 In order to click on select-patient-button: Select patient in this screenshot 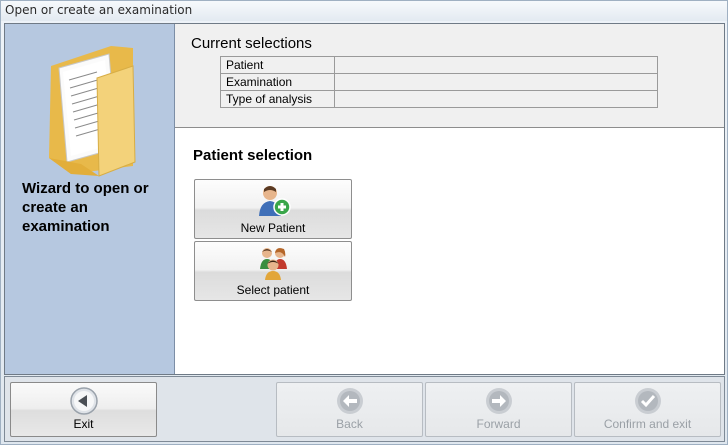, I will do `click(273, 271)`.